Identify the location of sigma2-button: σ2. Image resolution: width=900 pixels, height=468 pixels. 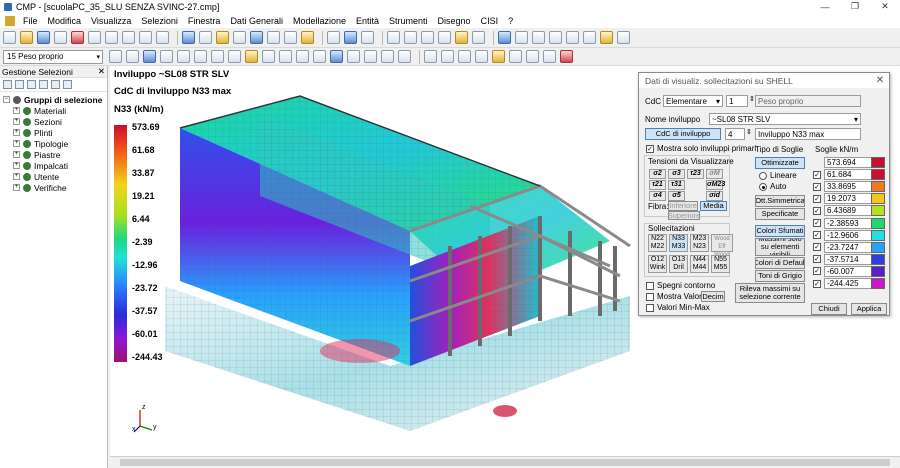
(657, 174).